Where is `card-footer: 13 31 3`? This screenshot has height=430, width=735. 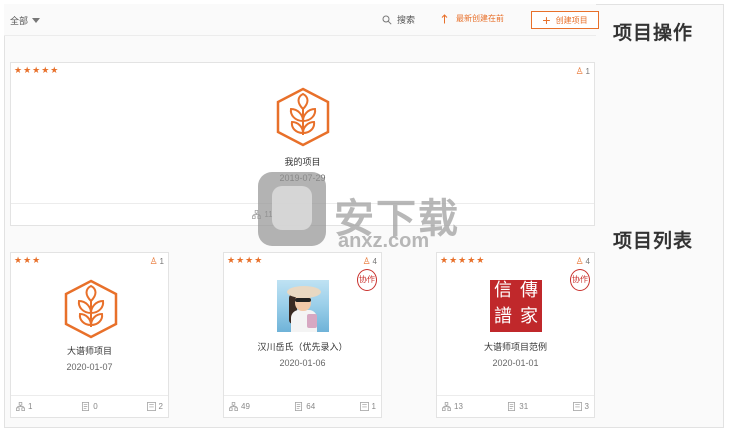 card-footer: 13 31 3 is located at coordinates (515, 406).